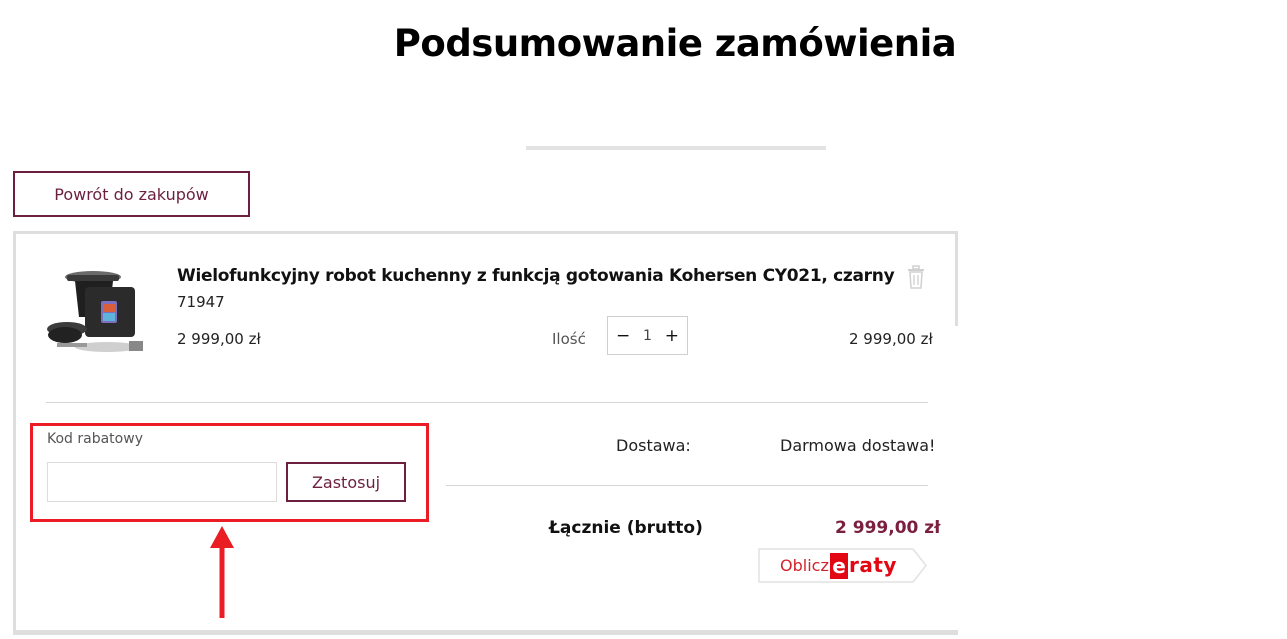 Image resolution: width=1287 pixels, height=639 pixels. Describe the element at coordinates (839, 566) in the screenshot. I see `eraty-logo-e: e` at that location.